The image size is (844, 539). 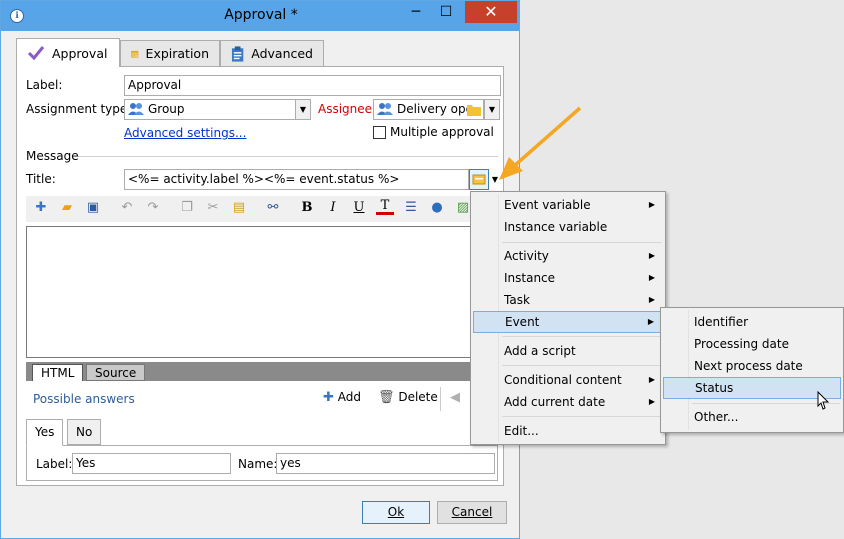 I want to click on text-color-icon: T, so click(x=385, y=207).